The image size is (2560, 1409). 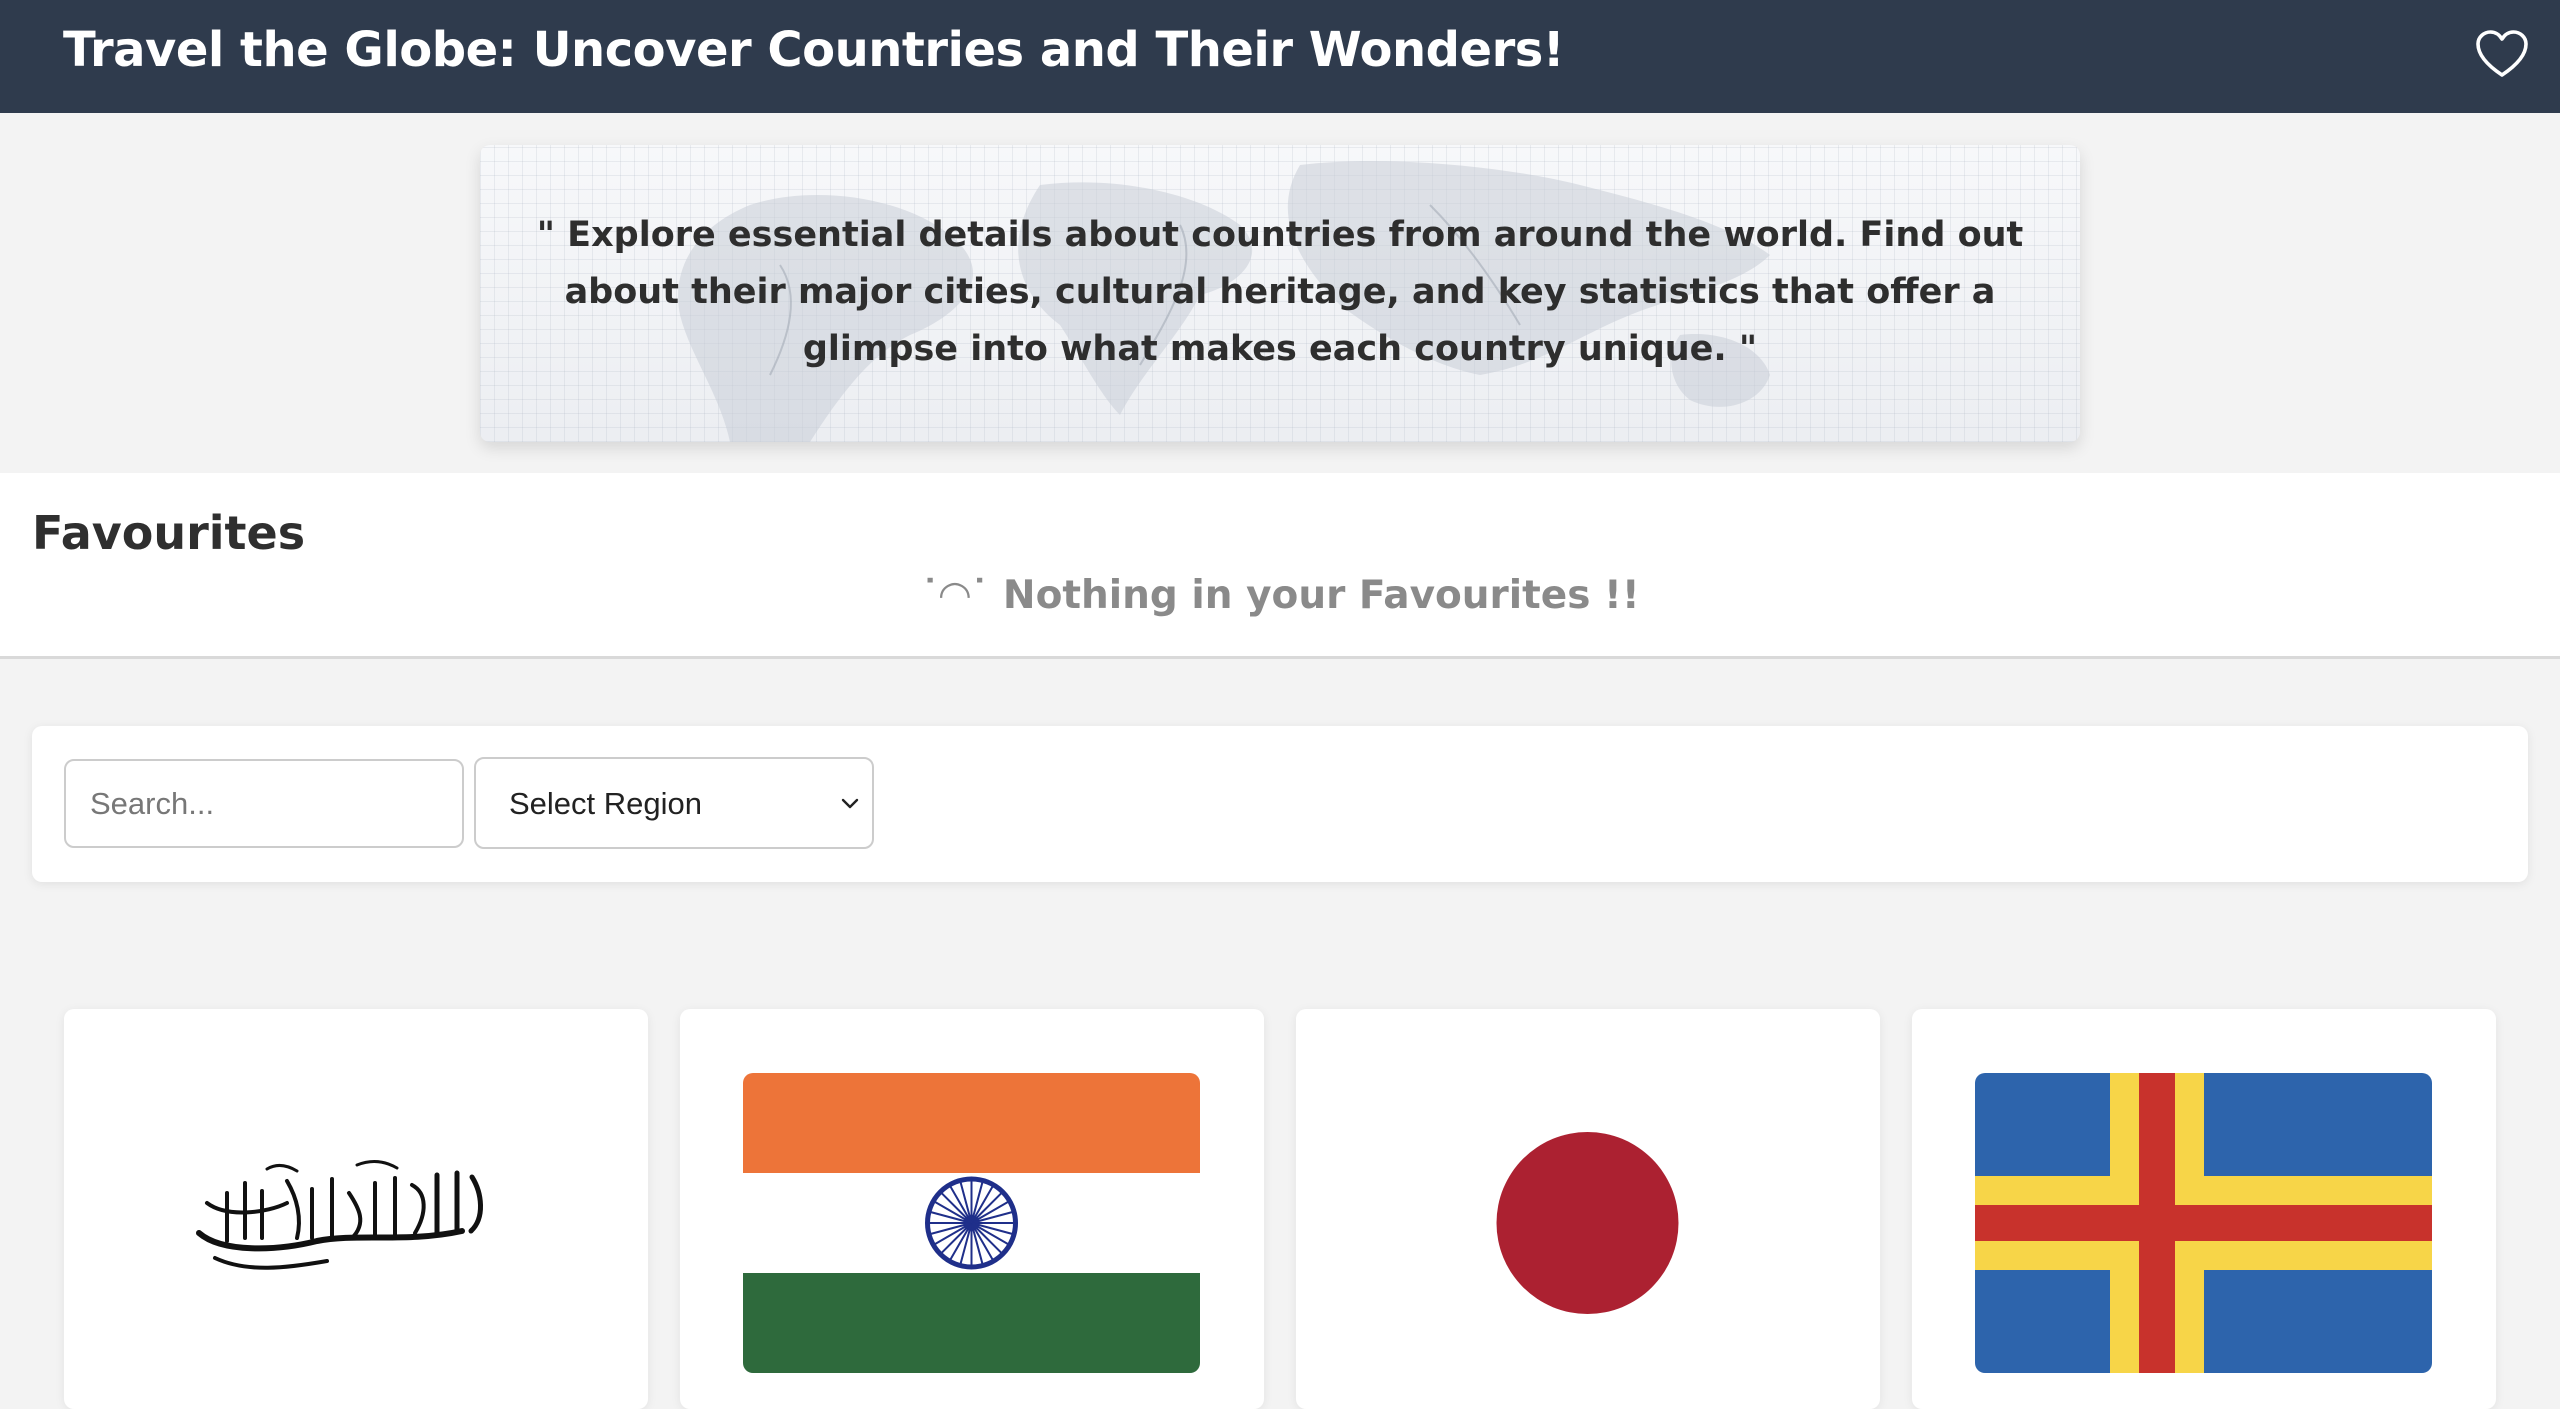 I want to click on filter-bar: Select Region, so click(x=1280, y=804).